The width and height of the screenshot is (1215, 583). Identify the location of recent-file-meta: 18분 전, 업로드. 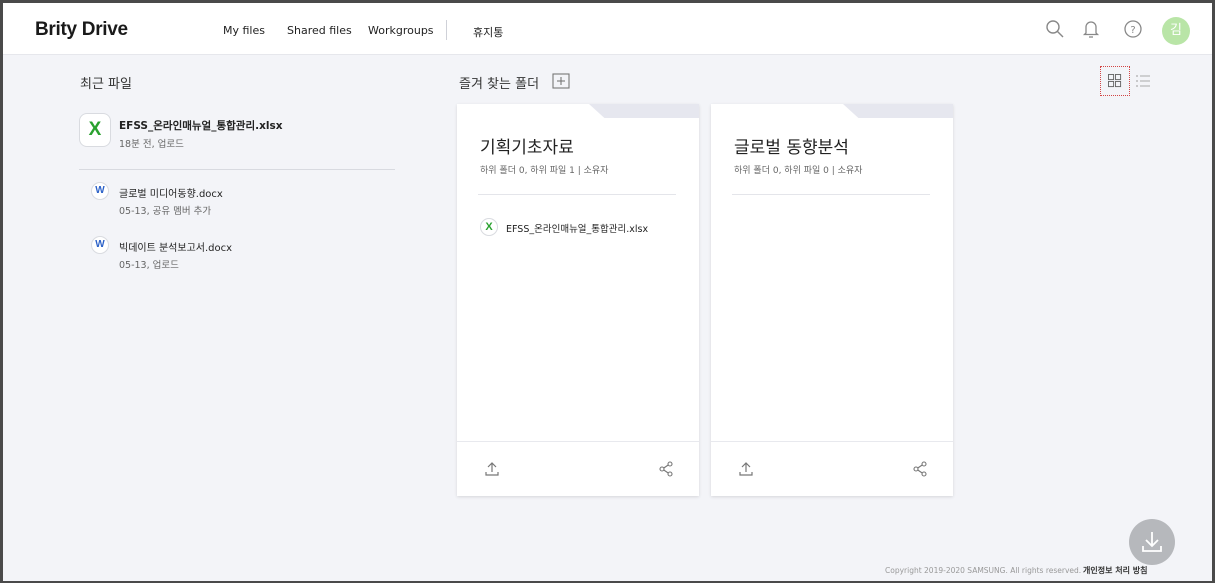
(151, 144).